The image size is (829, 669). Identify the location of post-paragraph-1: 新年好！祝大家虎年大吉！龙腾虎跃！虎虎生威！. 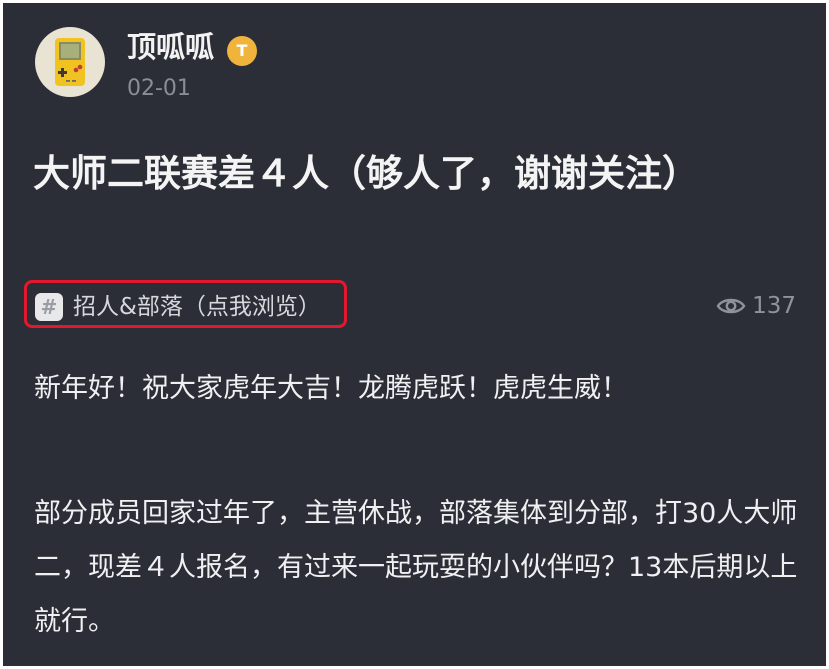
(331, 388).